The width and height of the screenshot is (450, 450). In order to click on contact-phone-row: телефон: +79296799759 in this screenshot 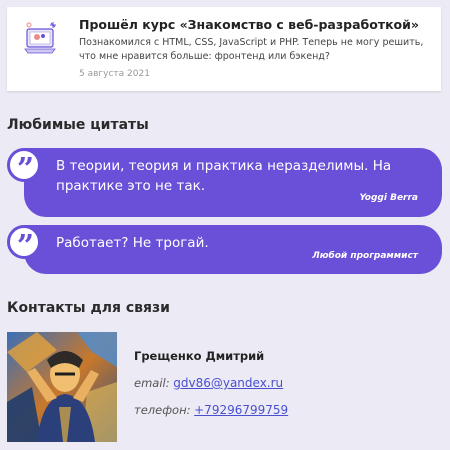, I will do `click(211, 410)`.